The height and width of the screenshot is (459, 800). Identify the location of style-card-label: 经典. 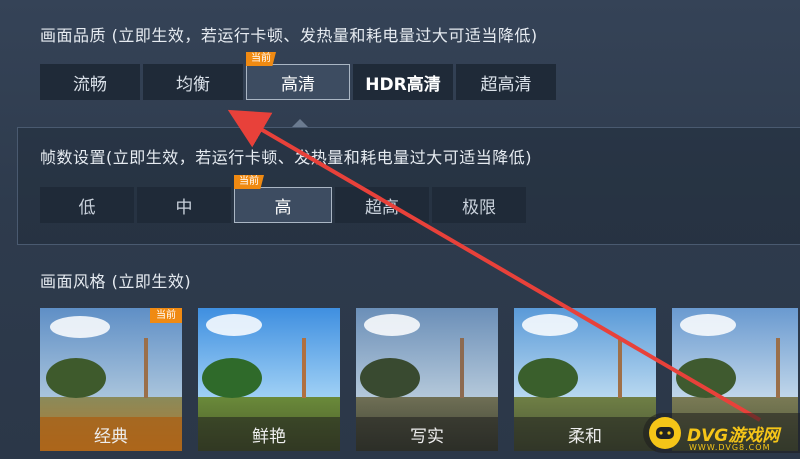
(111, 434).